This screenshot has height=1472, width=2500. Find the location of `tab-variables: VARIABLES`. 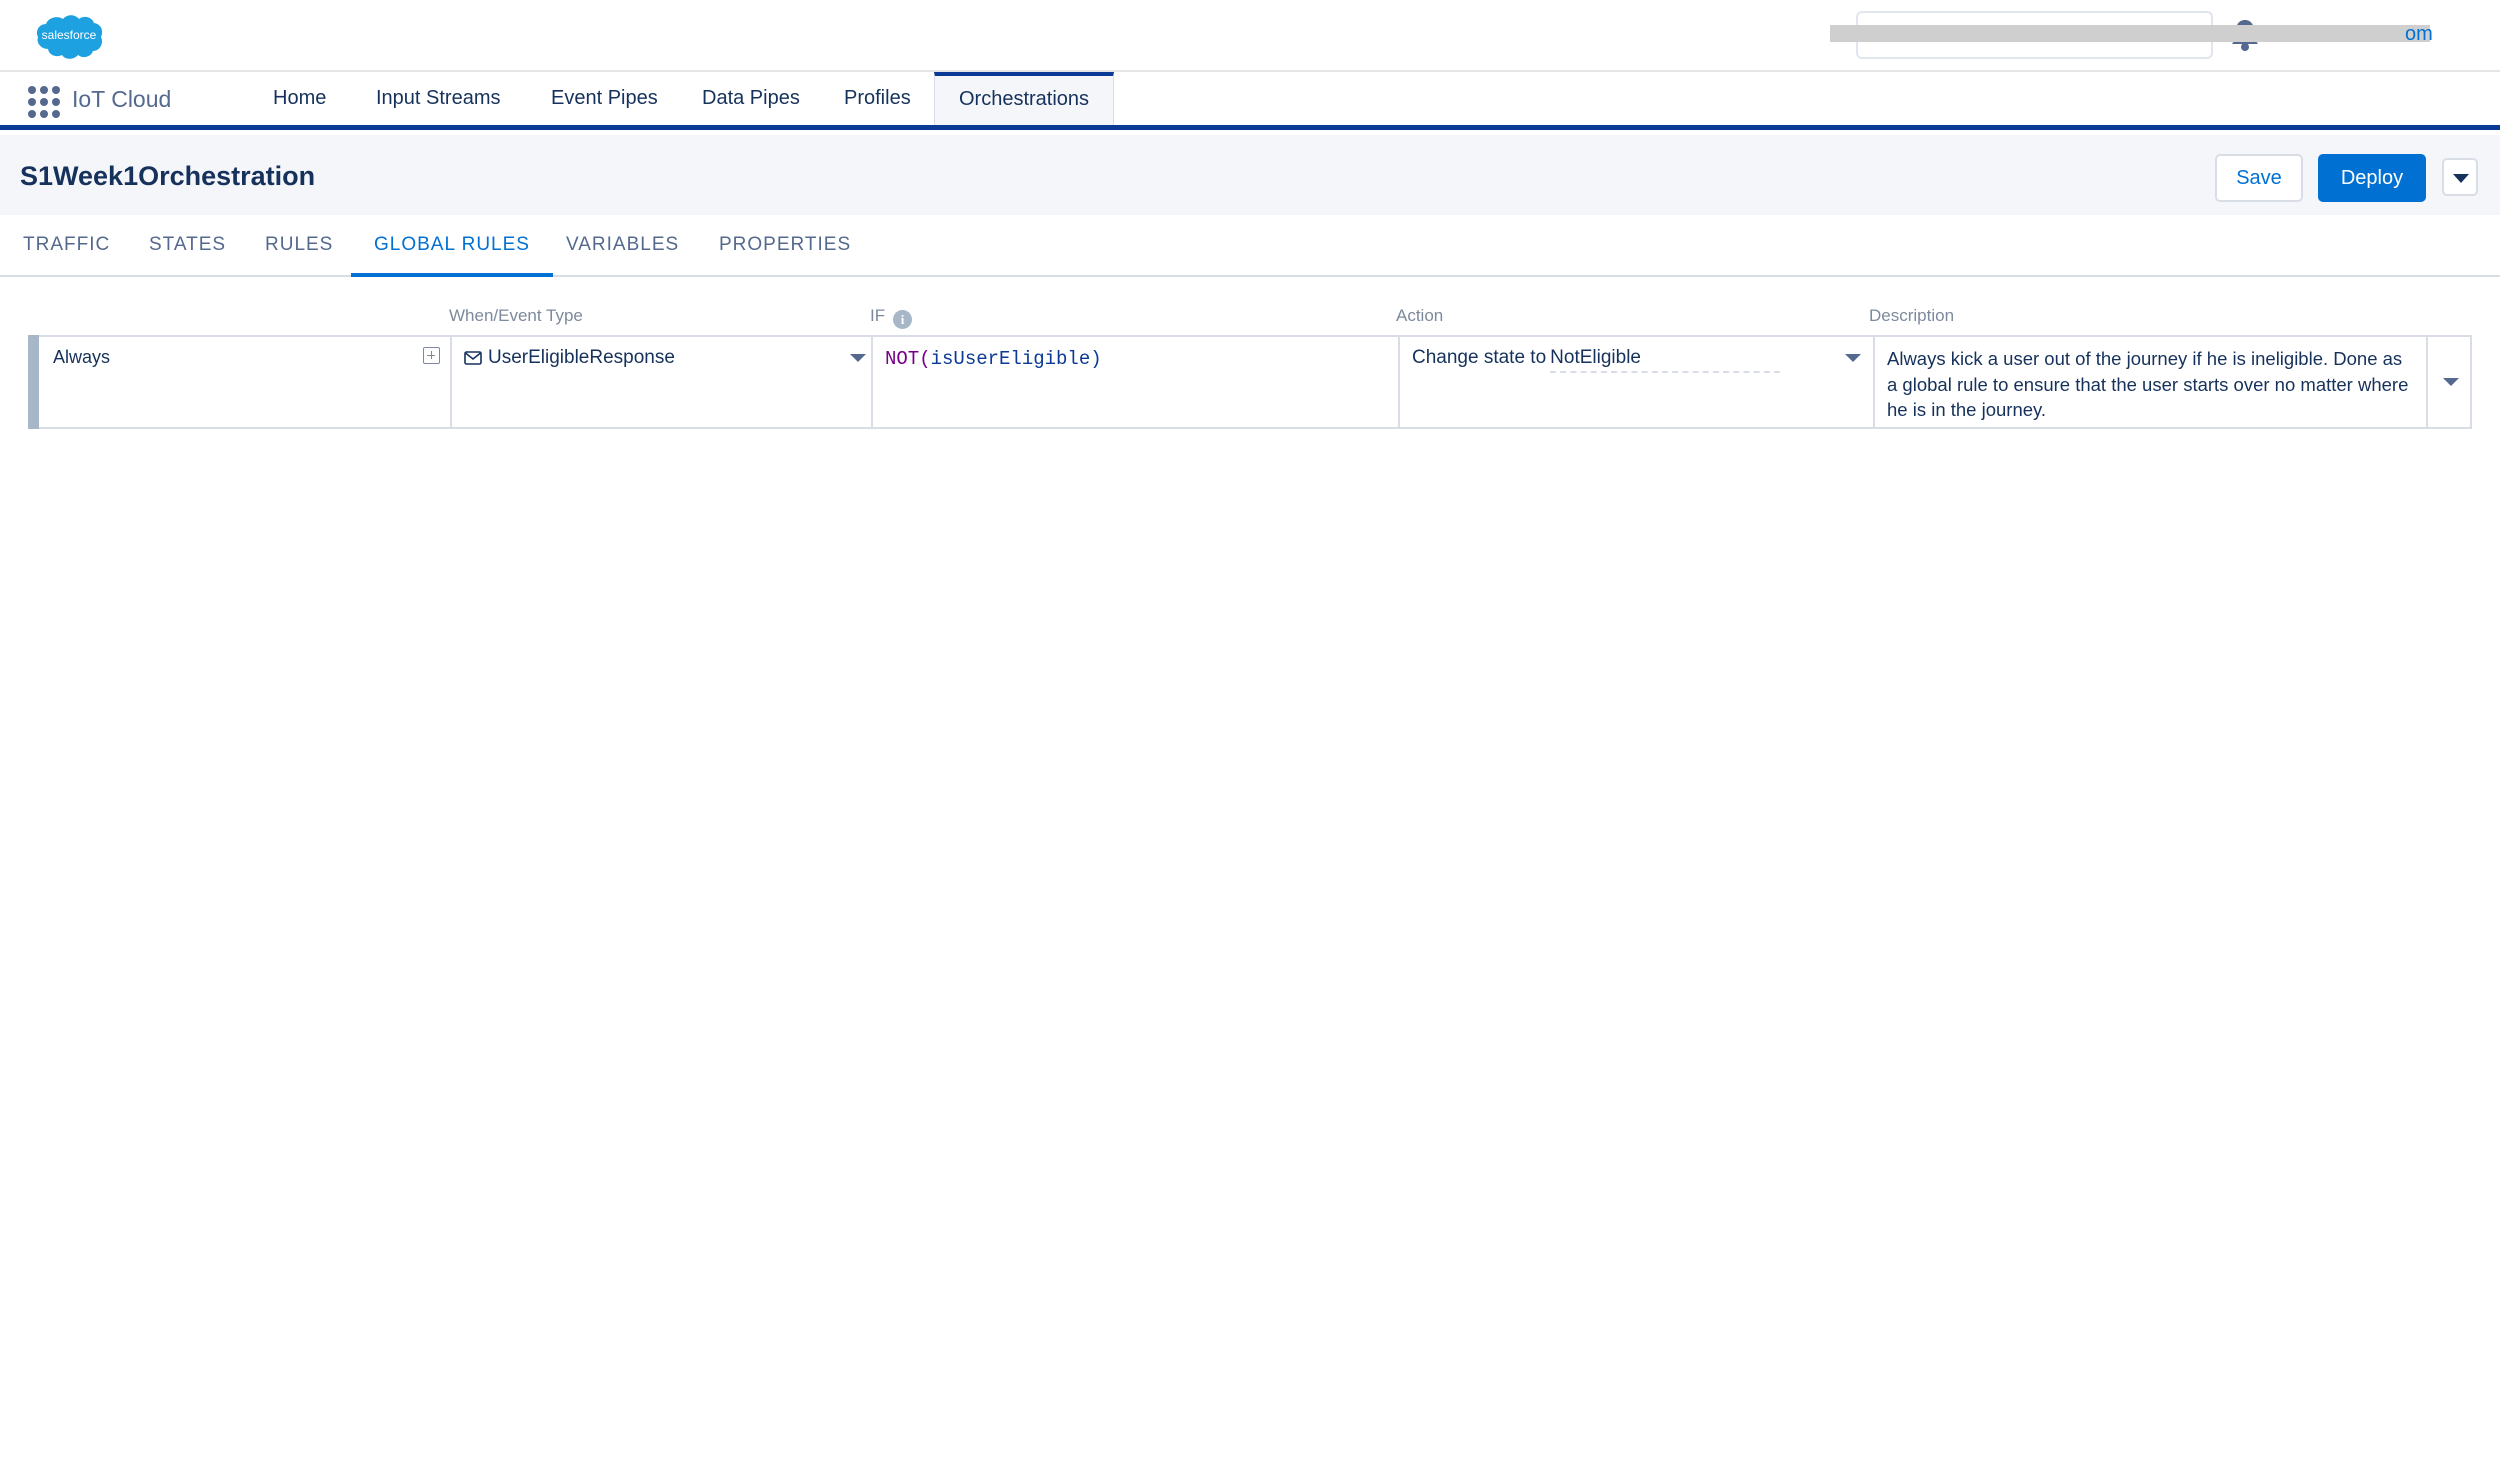

tab-variables: VARIABLES is located at coordinates (622, 245).